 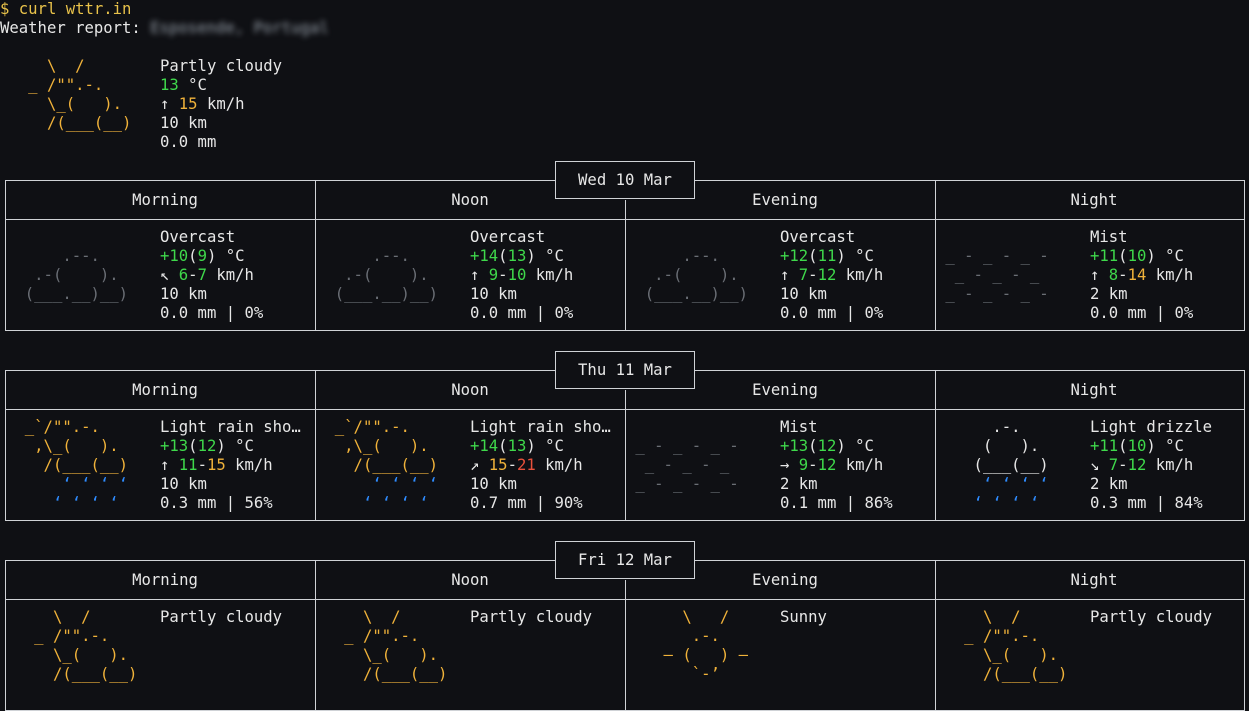 I want to click on current-temperature: 13 °C, so click(x=183, y=85).